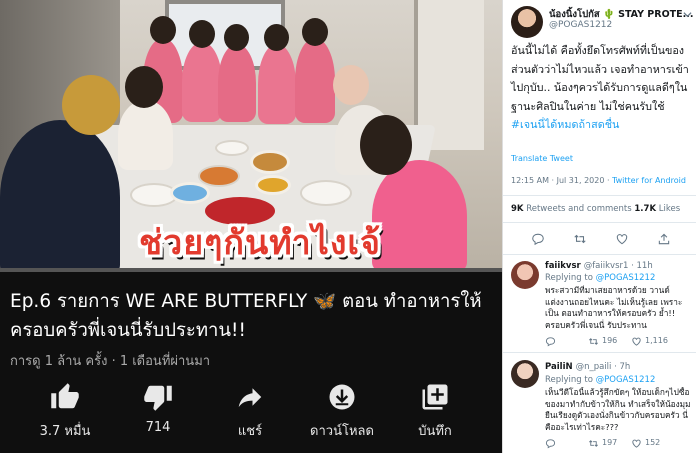  Describe the element at coordinates (580, 25) in the screenshot. I see `tweet-author-handle: @POGAS1212` at that location.